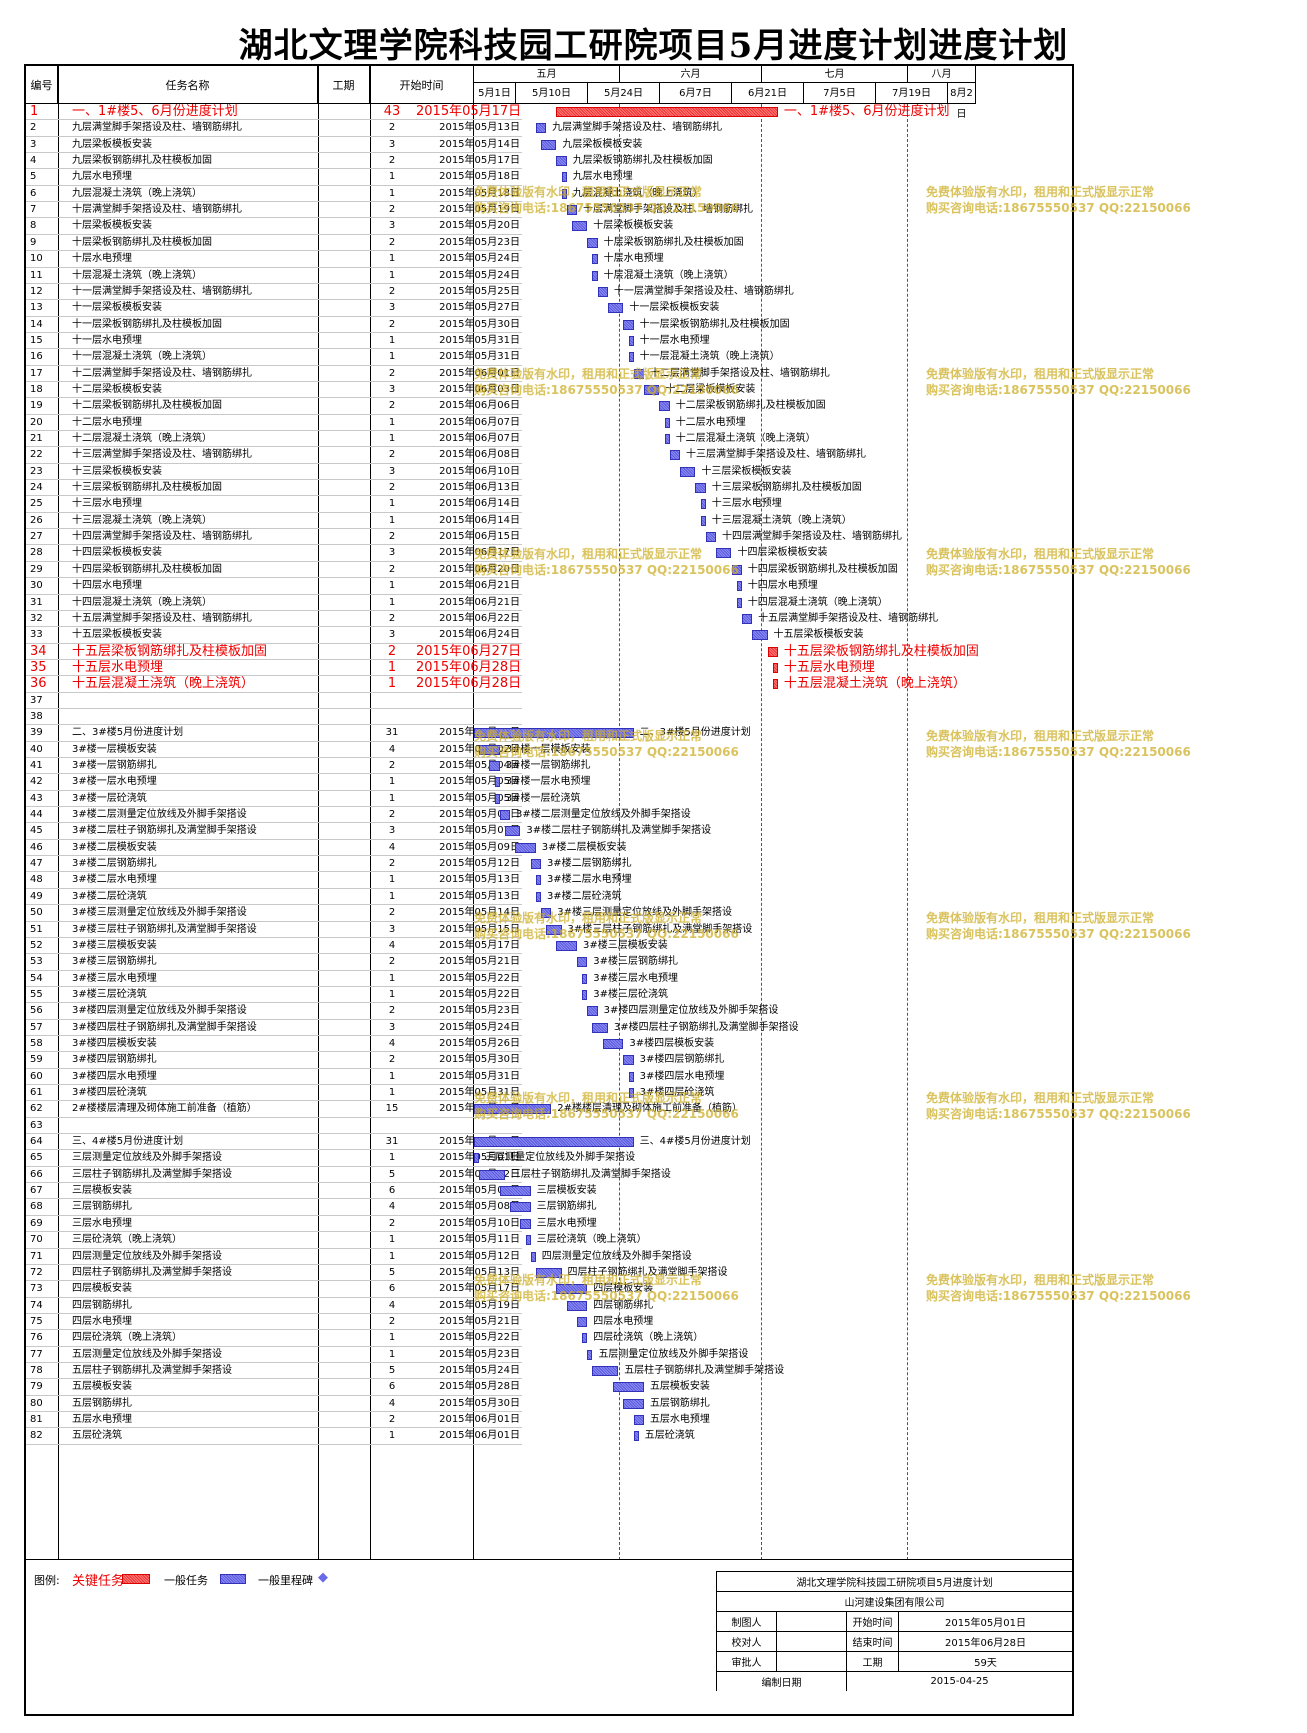 This screenshot has height=1733, width=1307. What do you see at coordinates (147, 1158) in the screenshot?
I see `task-name: 三层测量定位放线及外脚手架搭设` at bounding box center [147, 1158].